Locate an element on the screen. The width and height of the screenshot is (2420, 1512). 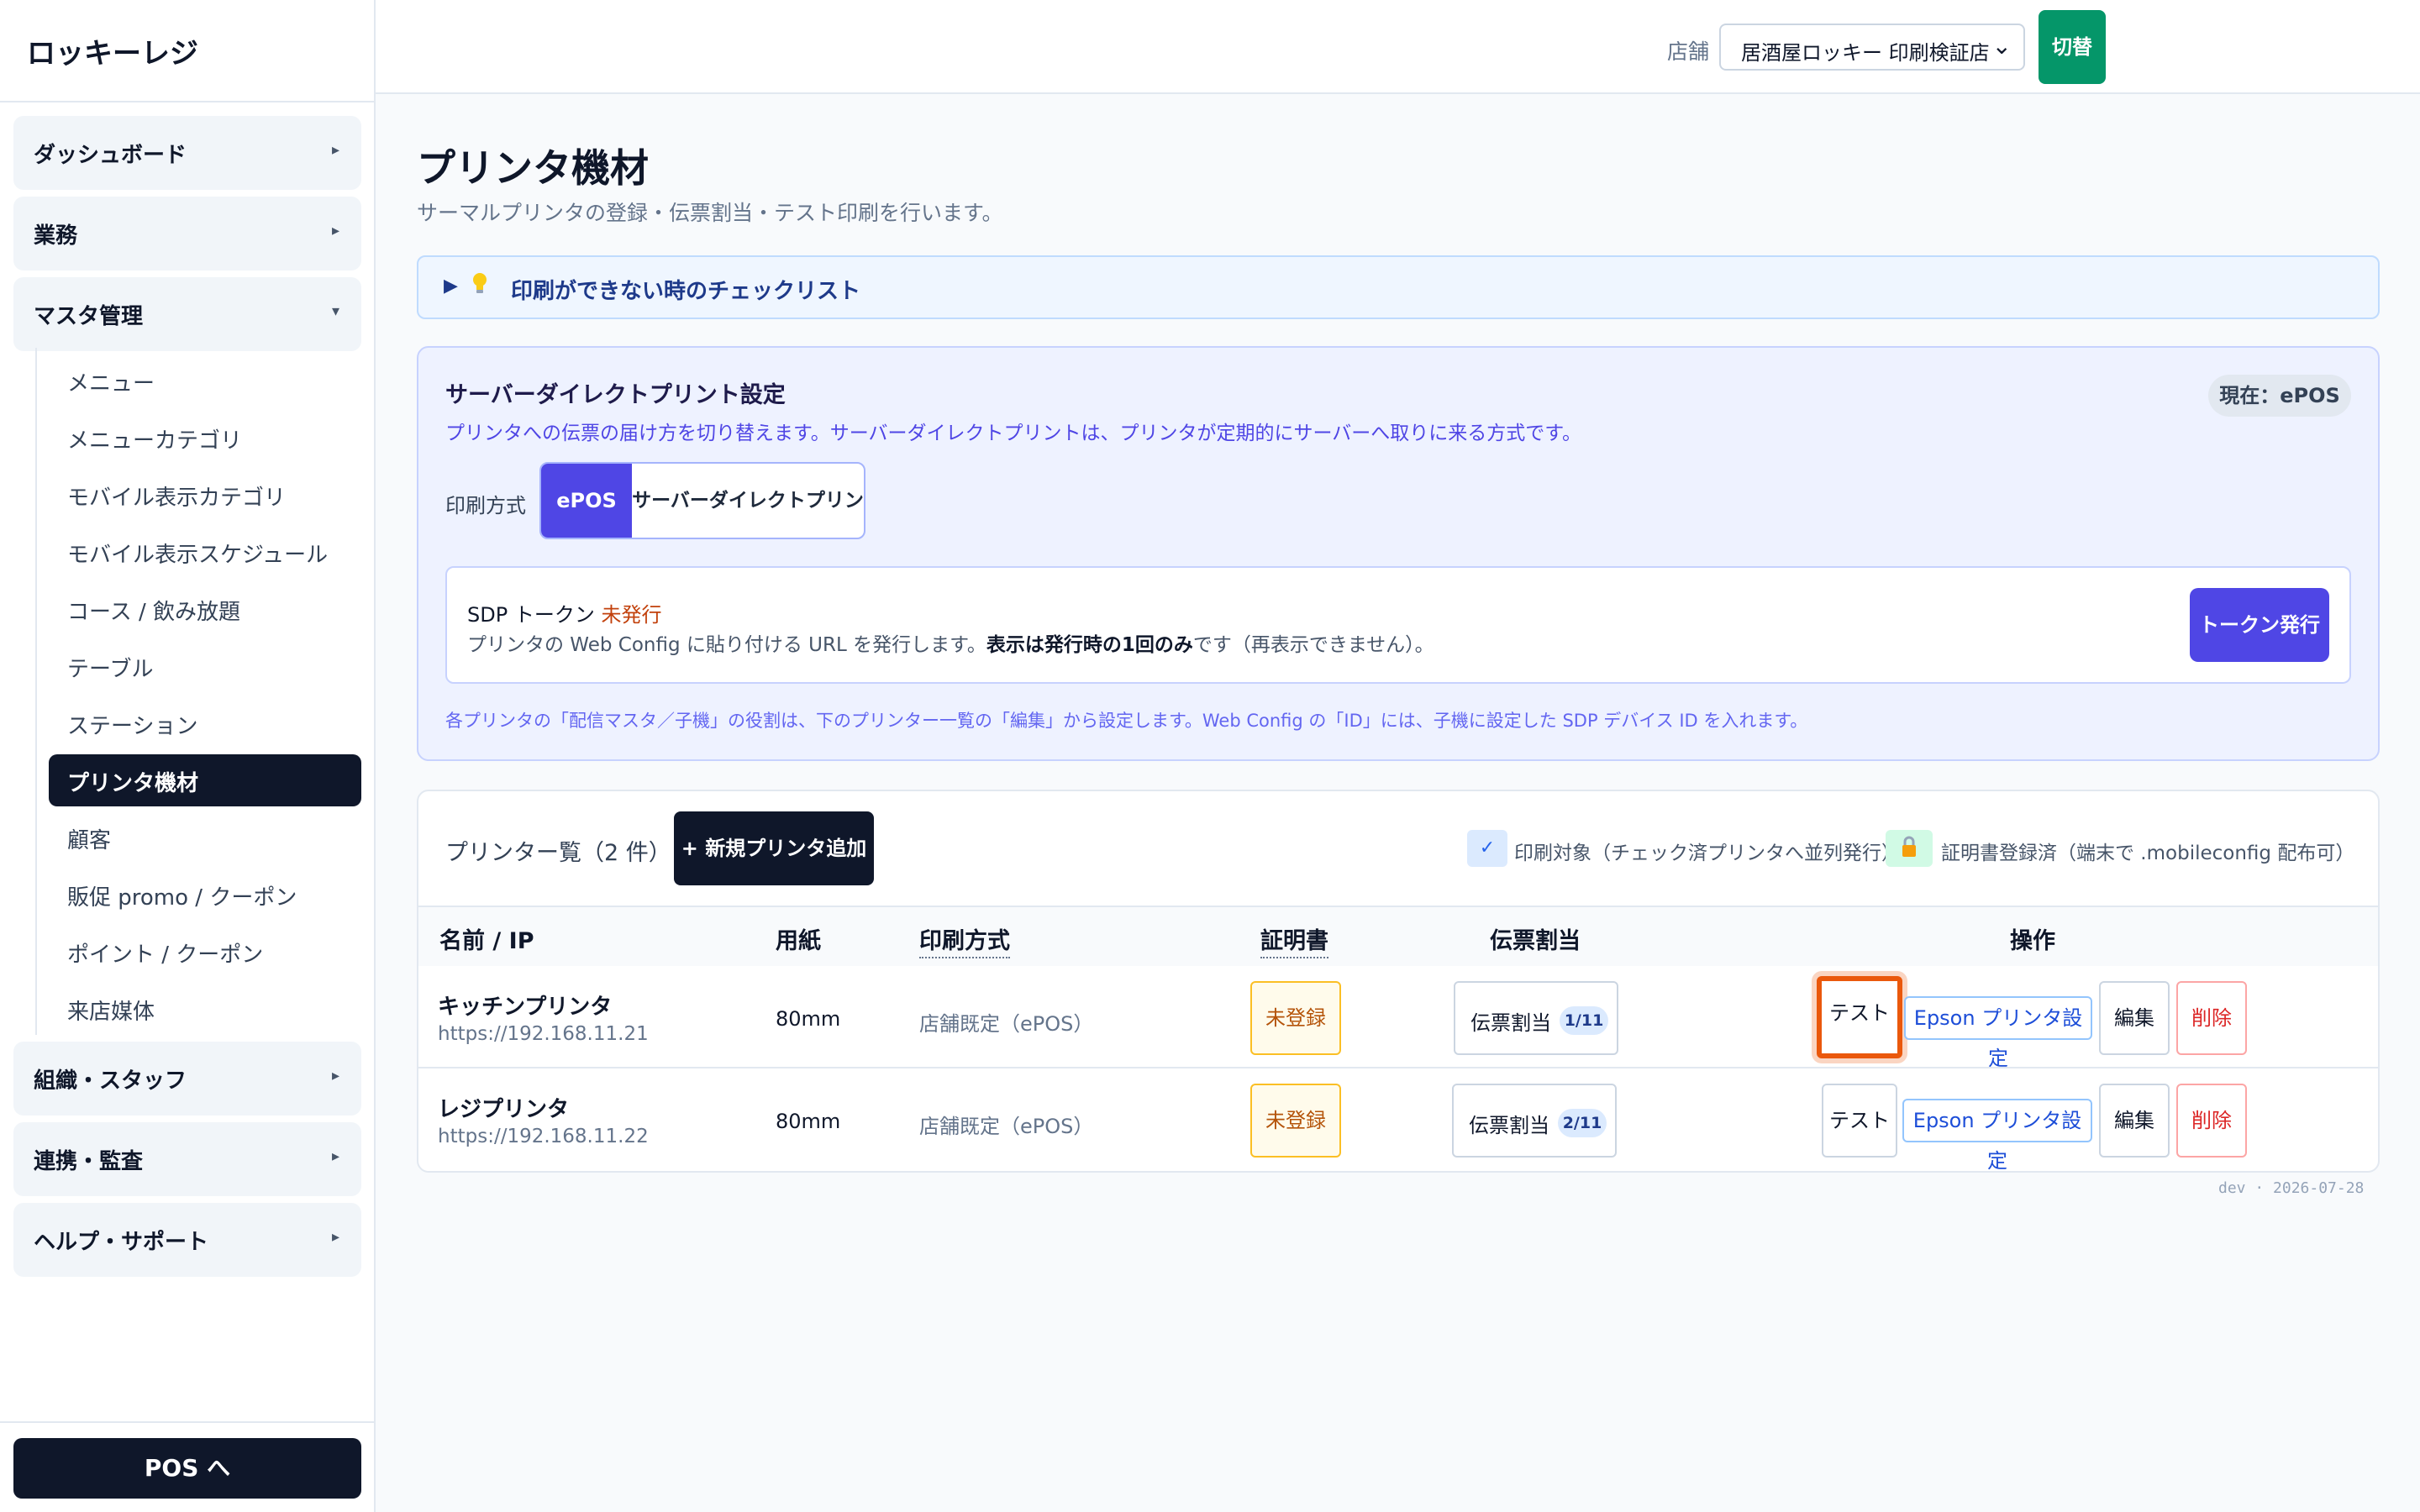
nav-group-label: 組織・スタッフ is located at coordinates (110, 1081).